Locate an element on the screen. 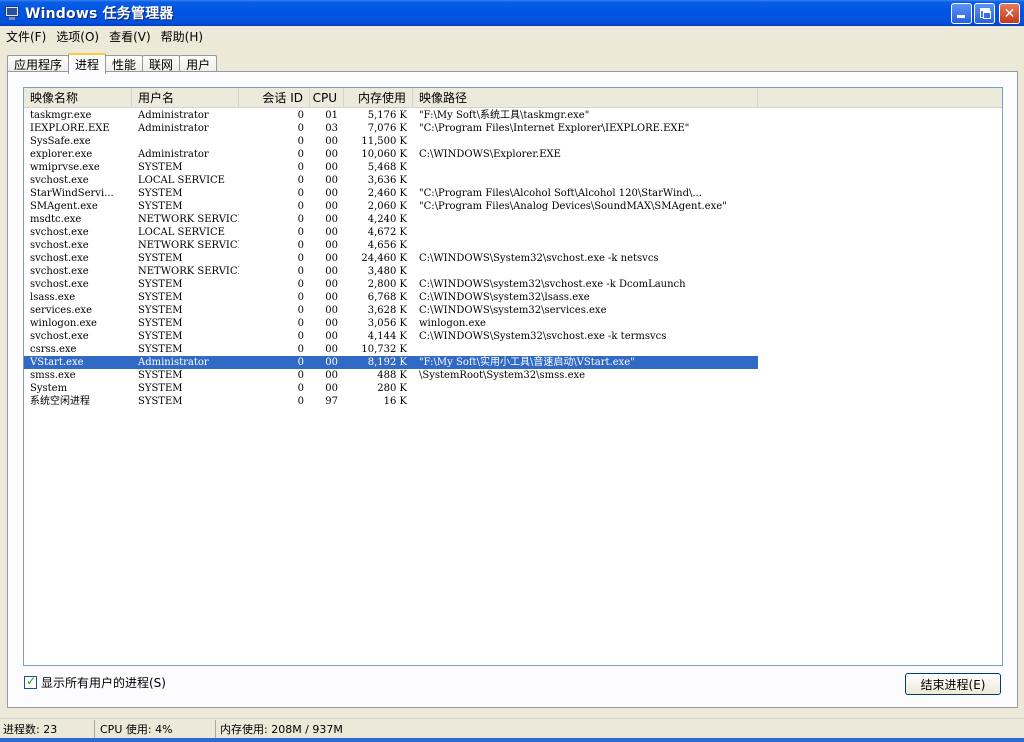 The height and width of the screenshot is (742, 1024). cell-memory: 10,060 K is located at coordinates (384, 154).